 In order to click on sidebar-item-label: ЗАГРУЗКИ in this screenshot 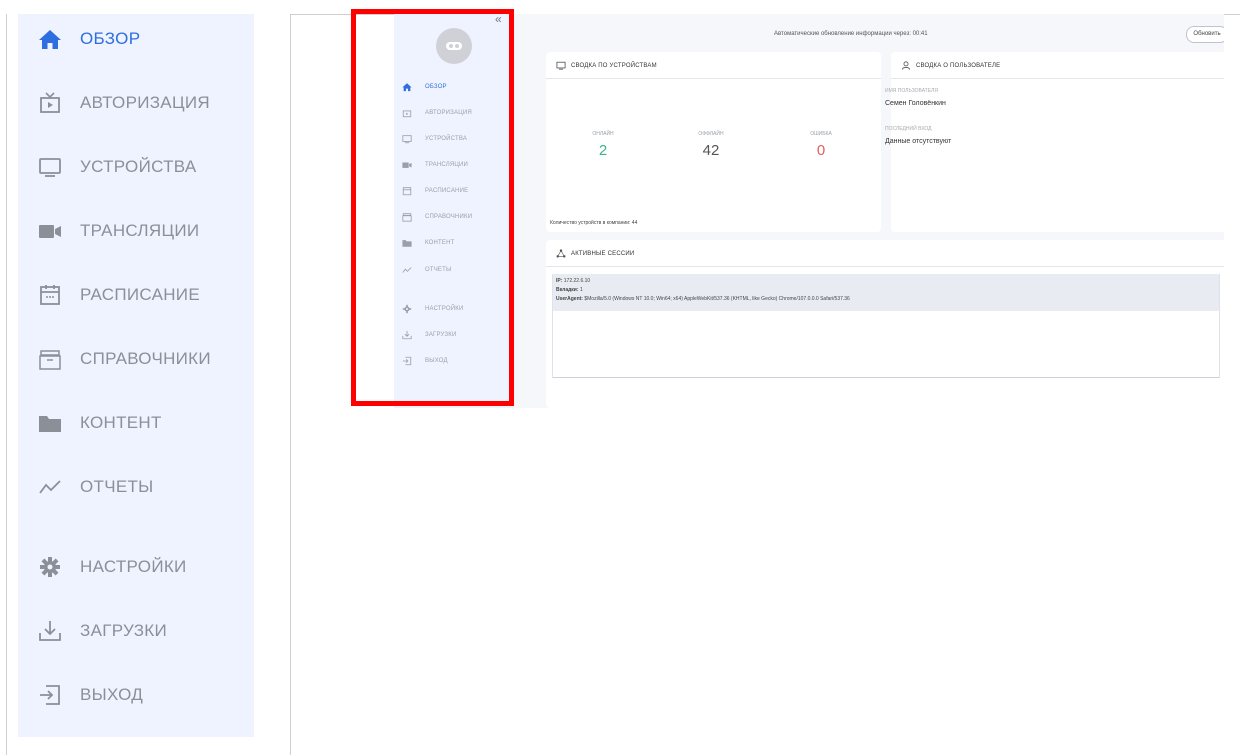, I will do `click(123, 630)`.